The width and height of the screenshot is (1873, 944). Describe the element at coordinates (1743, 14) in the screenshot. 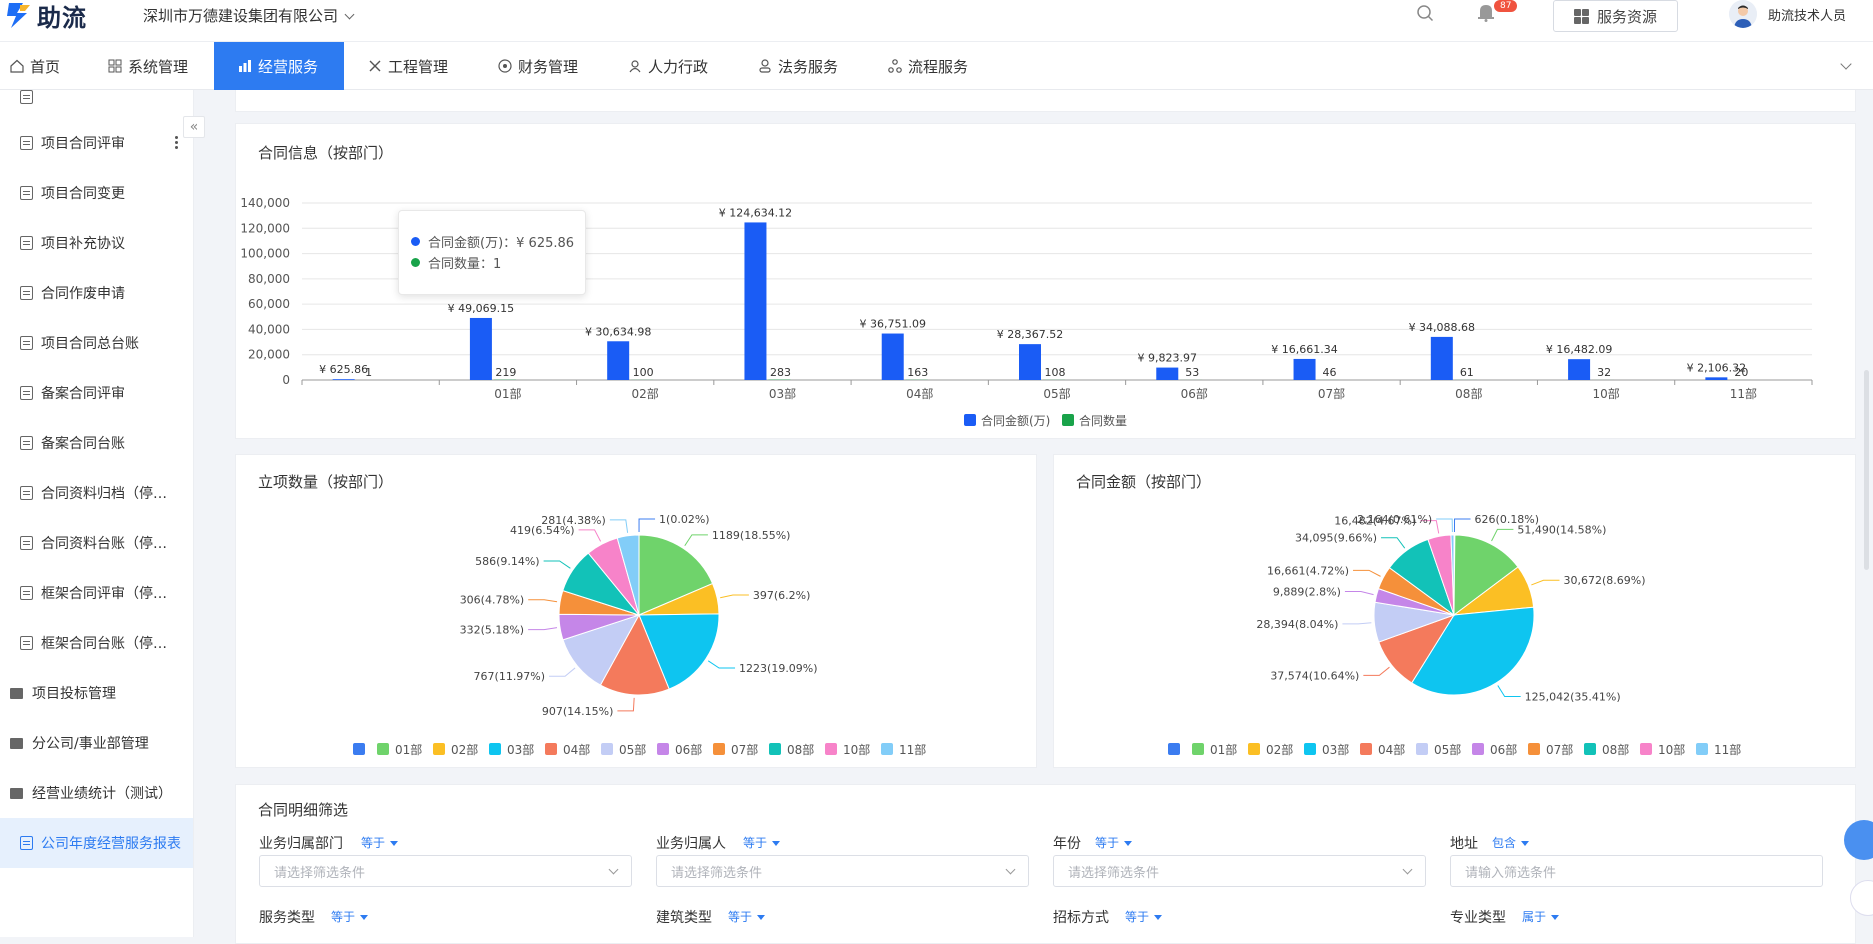

I see `avatar` at that location.